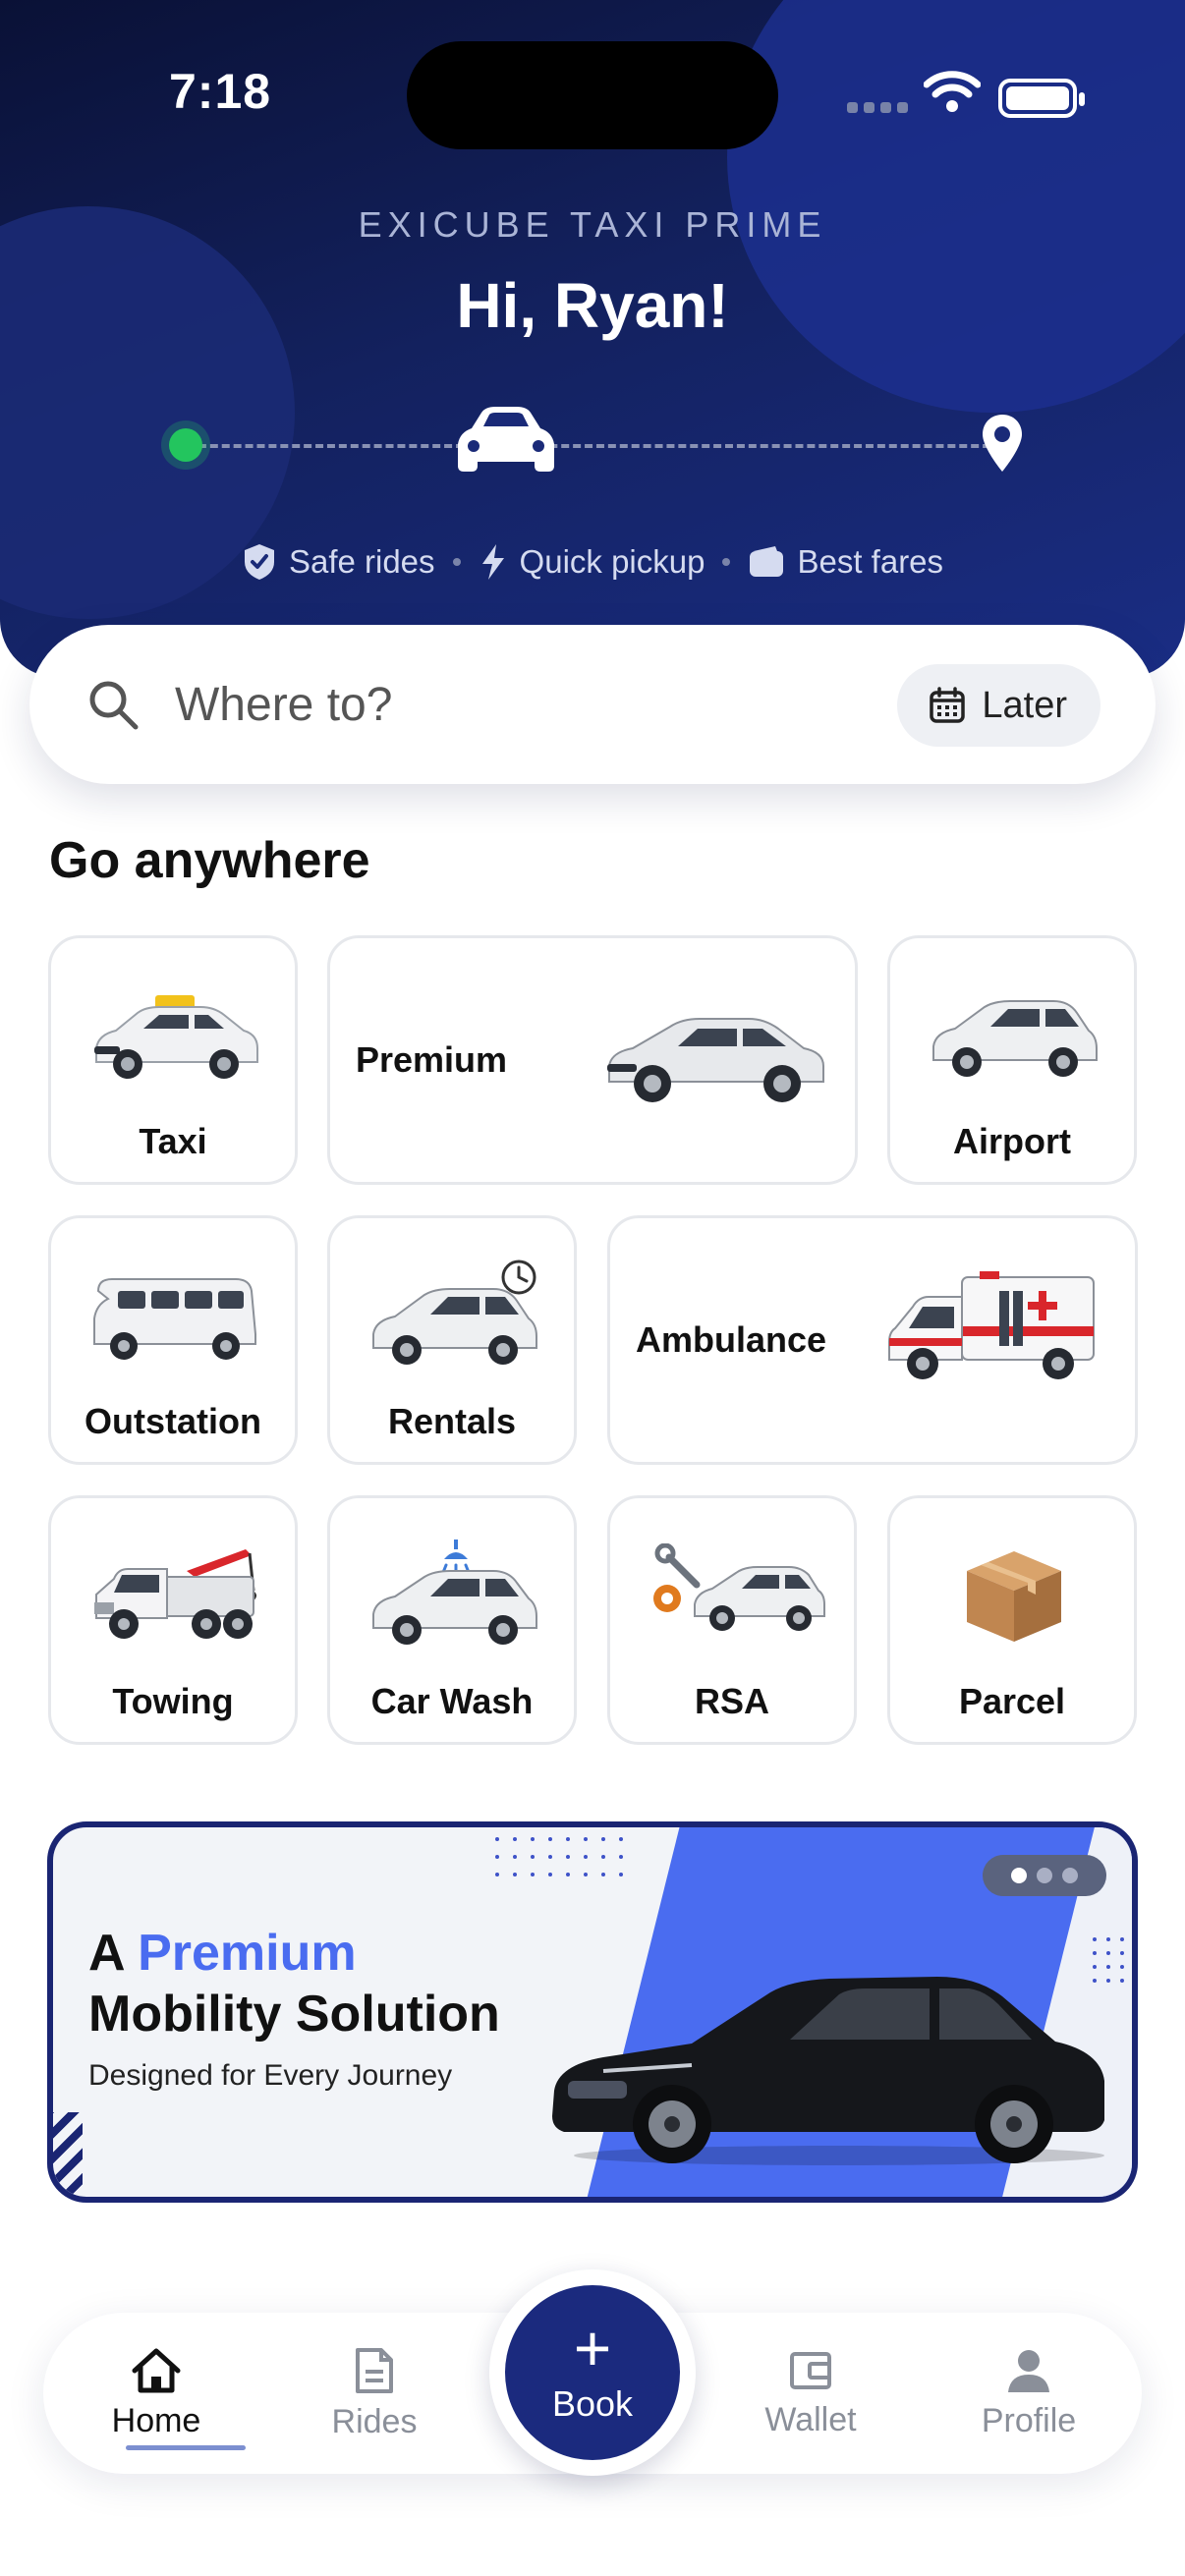 Image resolution: width=1185 pixels, height=2576 pixels. I want to click on book-button: + Book, so click(592, 2372).